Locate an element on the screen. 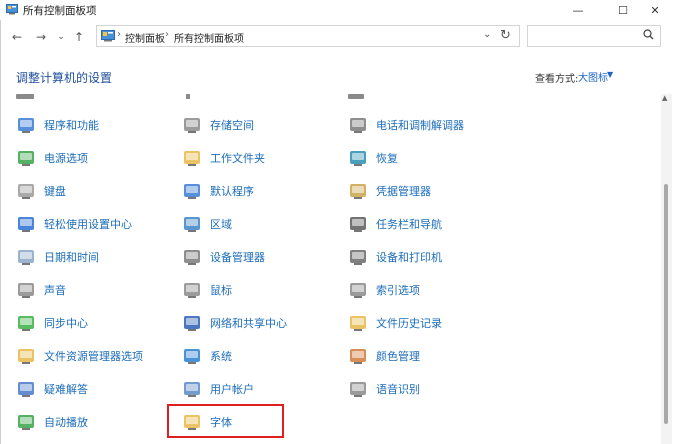  control-panel-item-label: 程序和功能 is located at coordinates (71, 125).